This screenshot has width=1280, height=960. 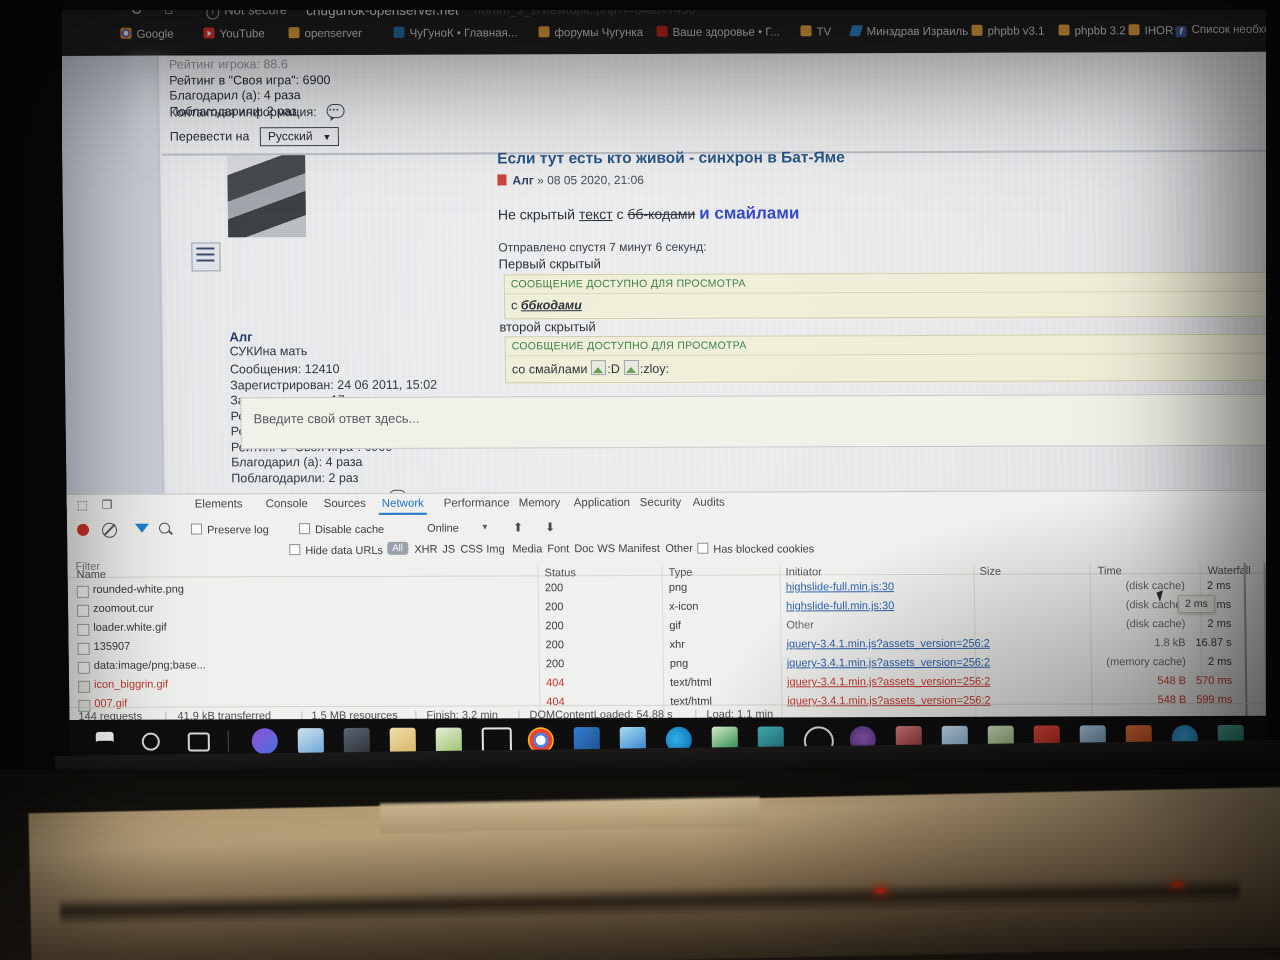 What do you see at coordinates (104, 740) in the screenshot?
I see `windows-start-icon` at bounding box center [104, 740].